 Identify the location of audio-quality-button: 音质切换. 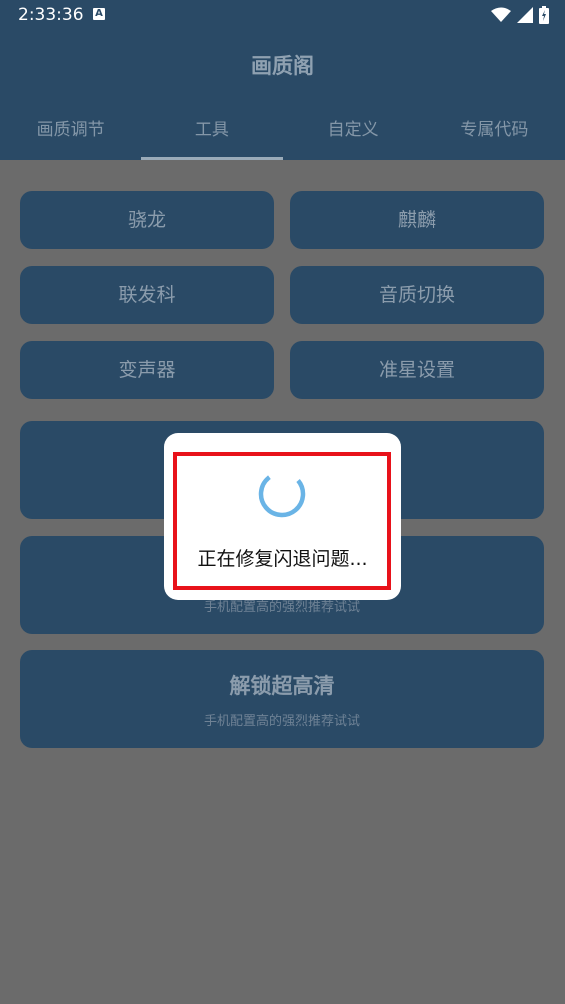
(417, 295).